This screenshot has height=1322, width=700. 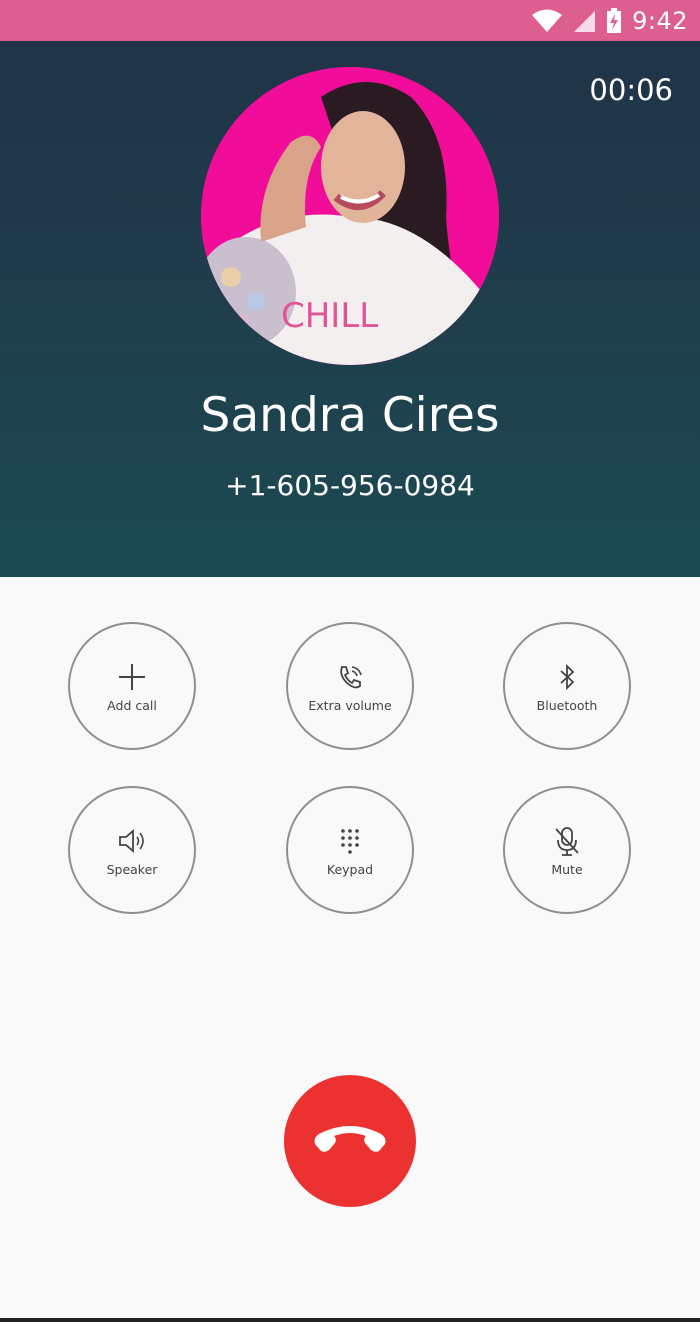 I want to click on end-call-icon, so click(x=350, y=1141).